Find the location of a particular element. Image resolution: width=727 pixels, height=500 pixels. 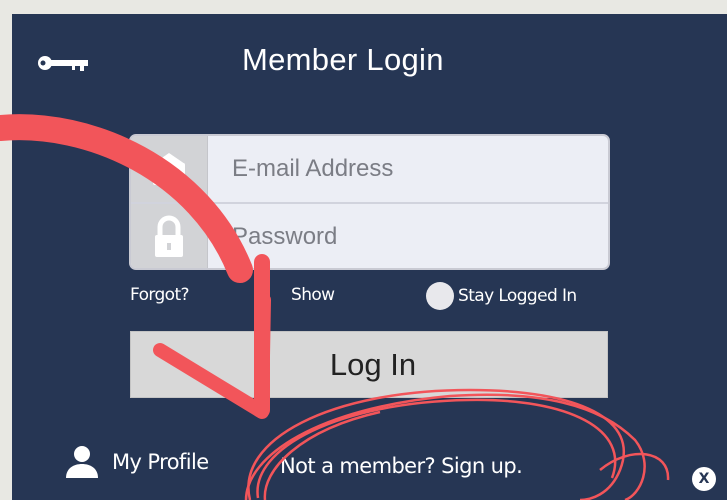

envelope-icon is located at coordinates (169, 169).